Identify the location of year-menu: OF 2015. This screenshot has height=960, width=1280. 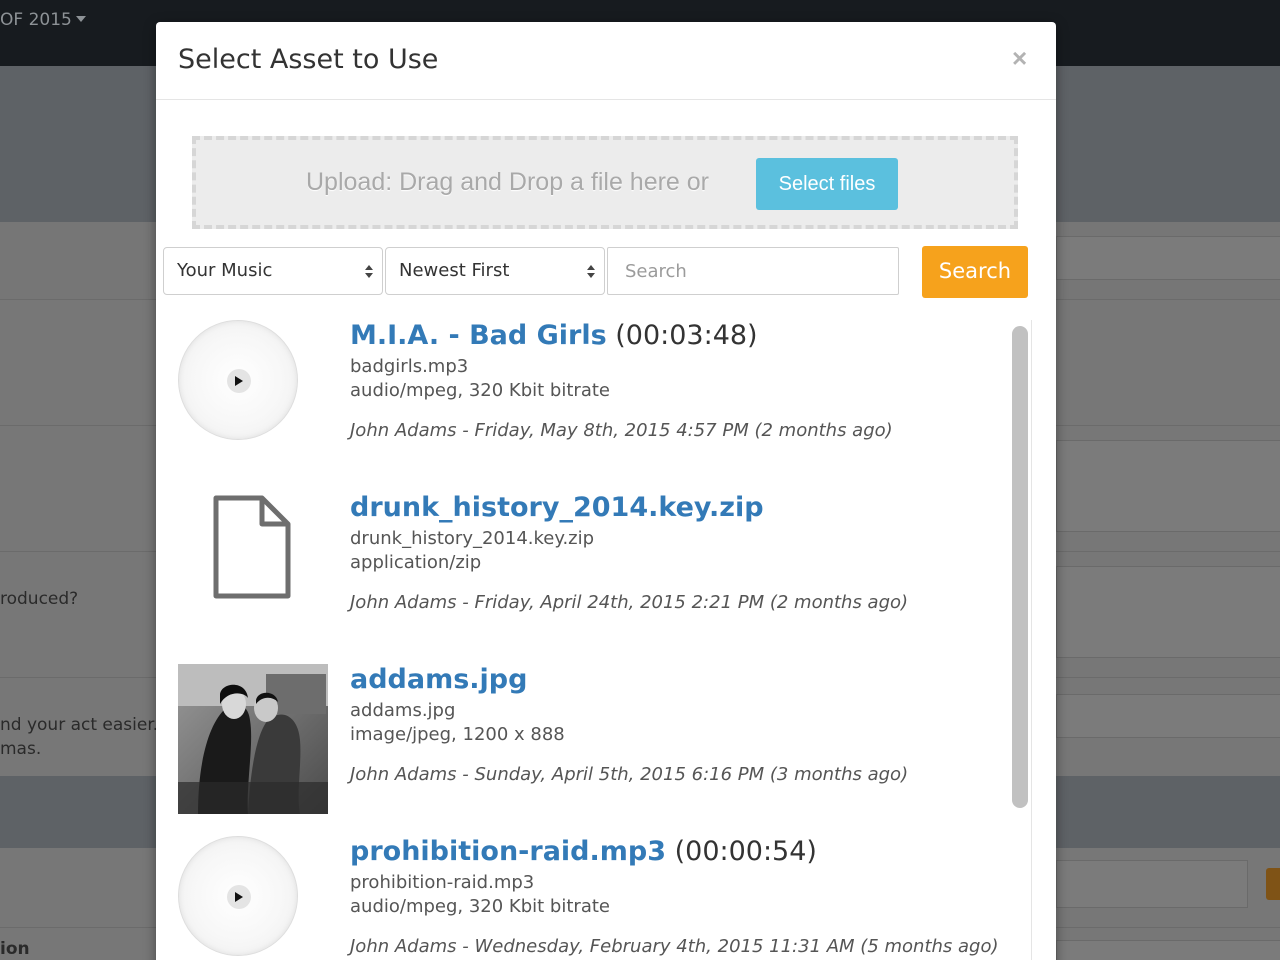
(43, 20).